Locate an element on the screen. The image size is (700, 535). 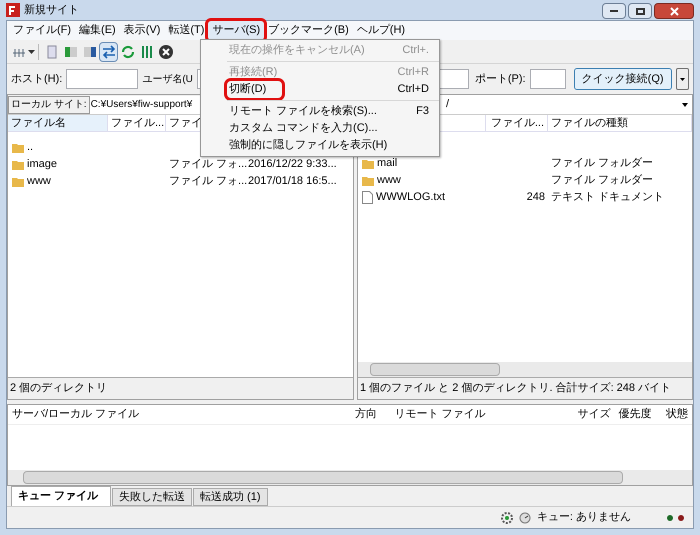
column-header: 状態 is located at coordinates (677, 414).